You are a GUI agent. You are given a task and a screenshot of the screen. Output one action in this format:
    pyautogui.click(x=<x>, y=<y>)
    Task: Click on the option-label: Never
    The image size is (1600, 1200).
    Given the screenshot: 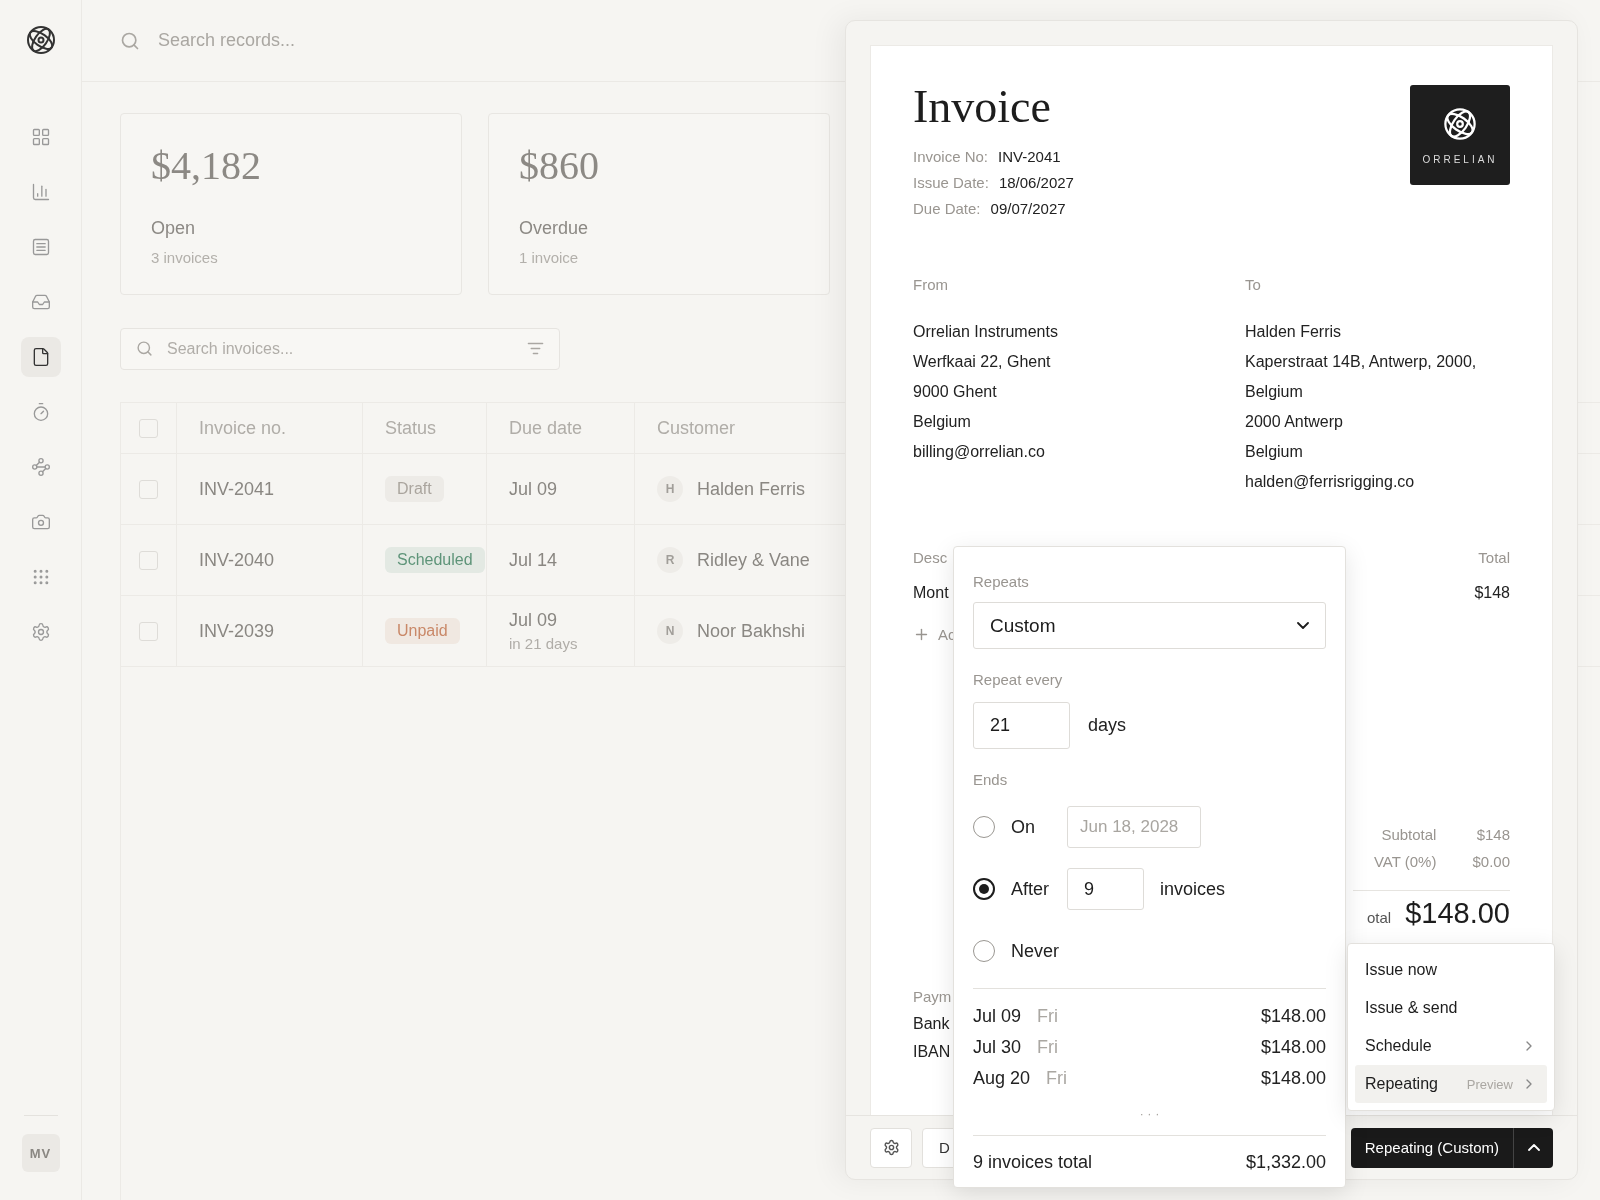 What is the action you would take?
    pyautogui.click(x=1035, y=951)
    